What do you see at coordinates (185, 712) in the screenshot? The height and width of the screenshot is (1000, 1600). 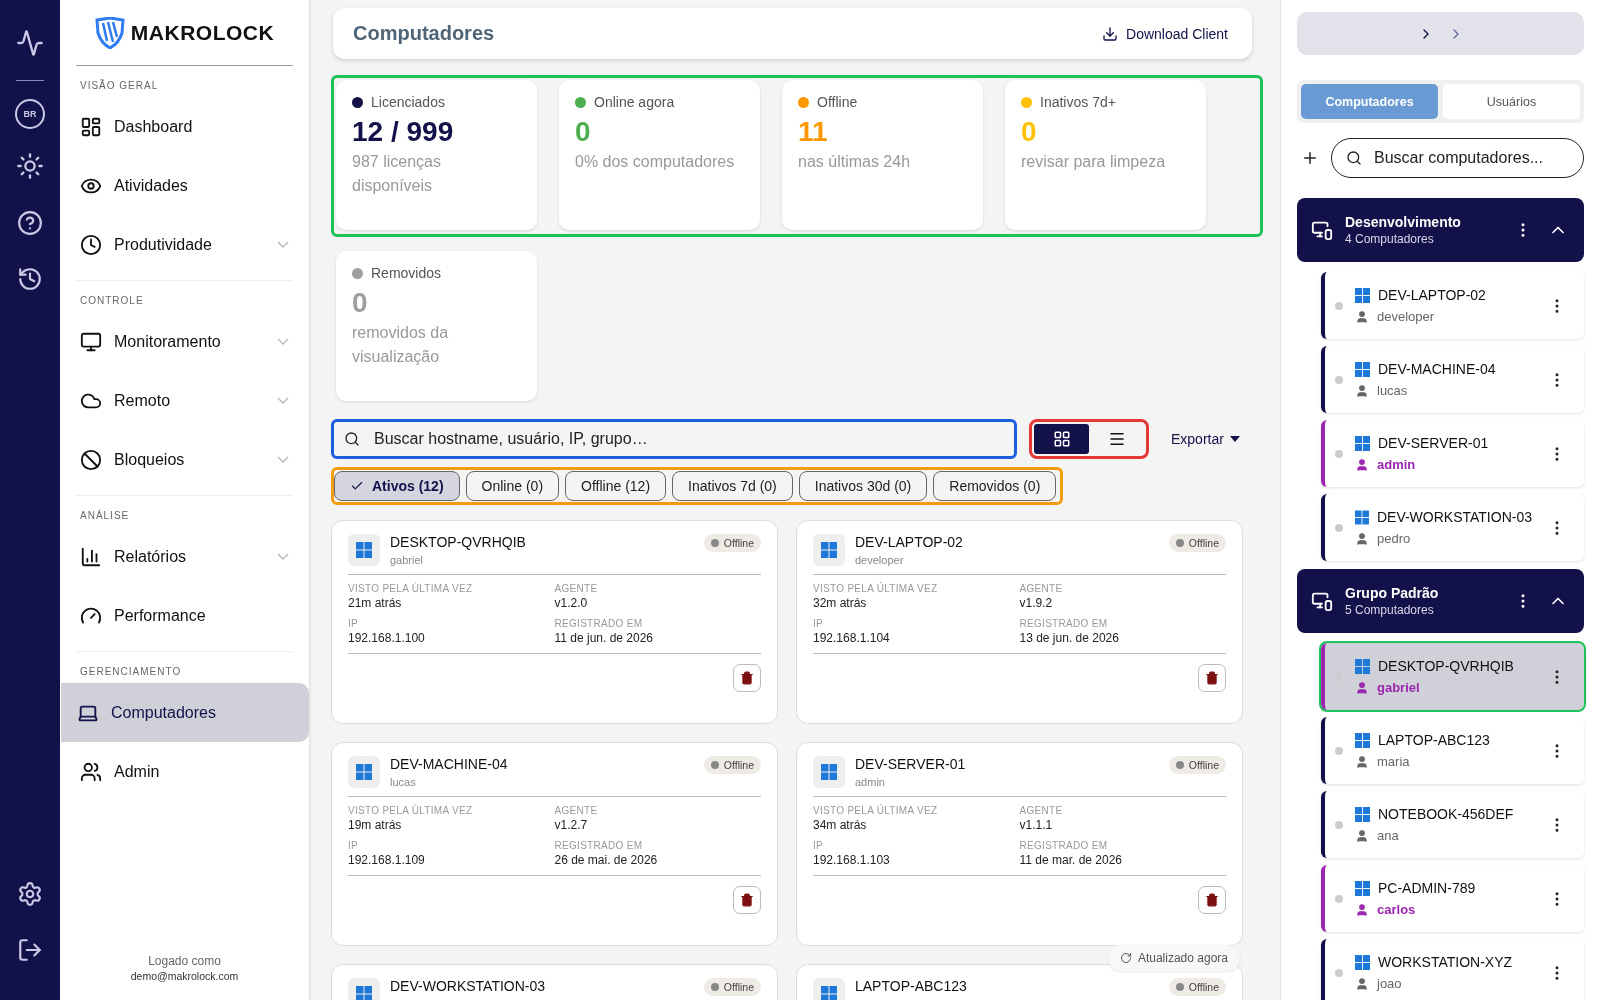 I see `nav-item: Computadores` at bounding box center [185, 712].